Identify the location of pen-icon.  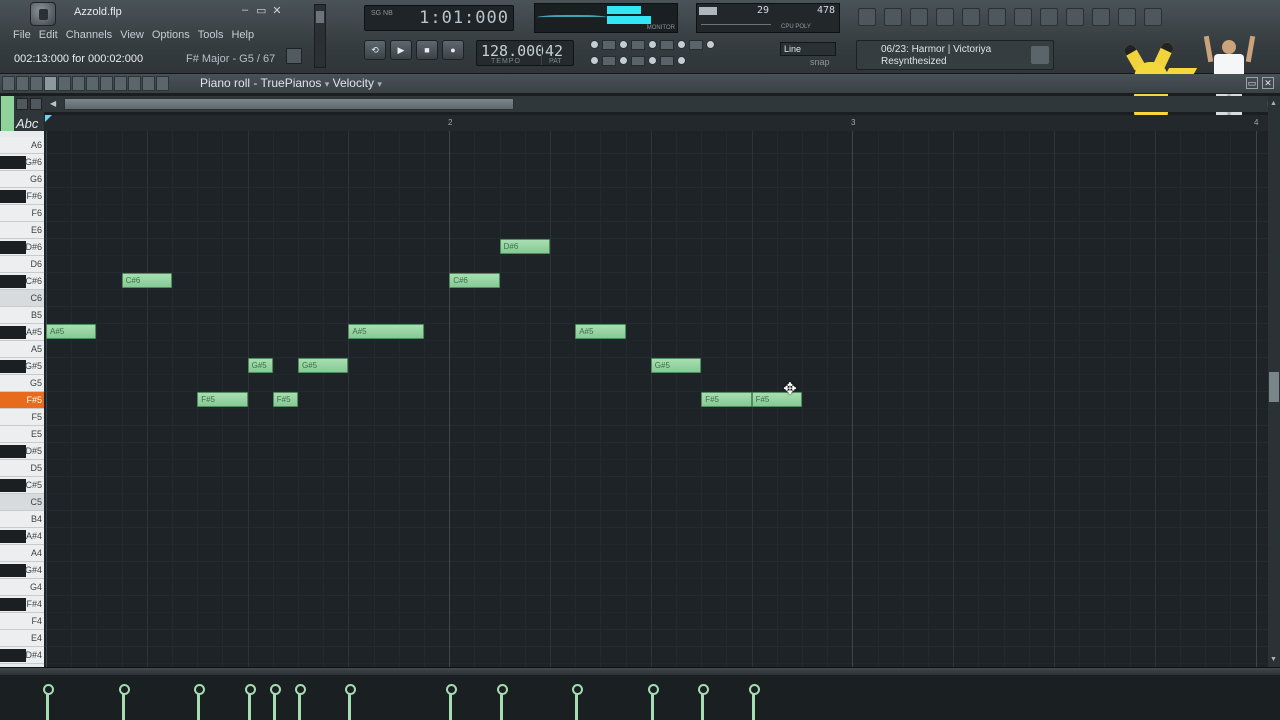
(638, 61).